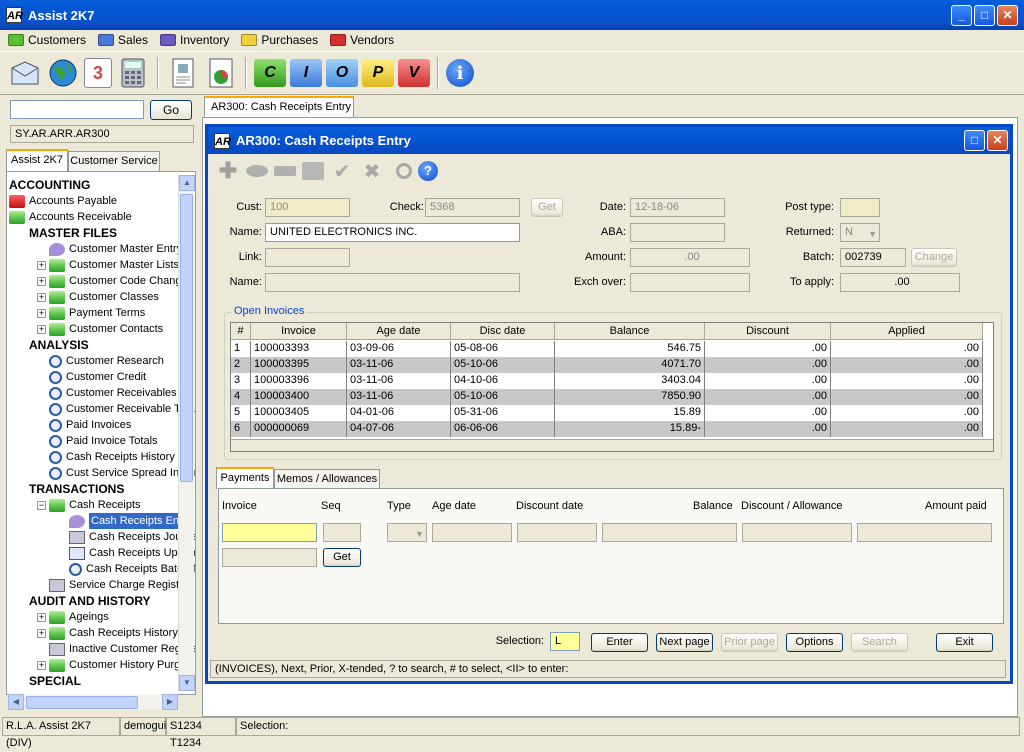  I want to click on col-header-disc-date: Disc date, so click(503, 331).